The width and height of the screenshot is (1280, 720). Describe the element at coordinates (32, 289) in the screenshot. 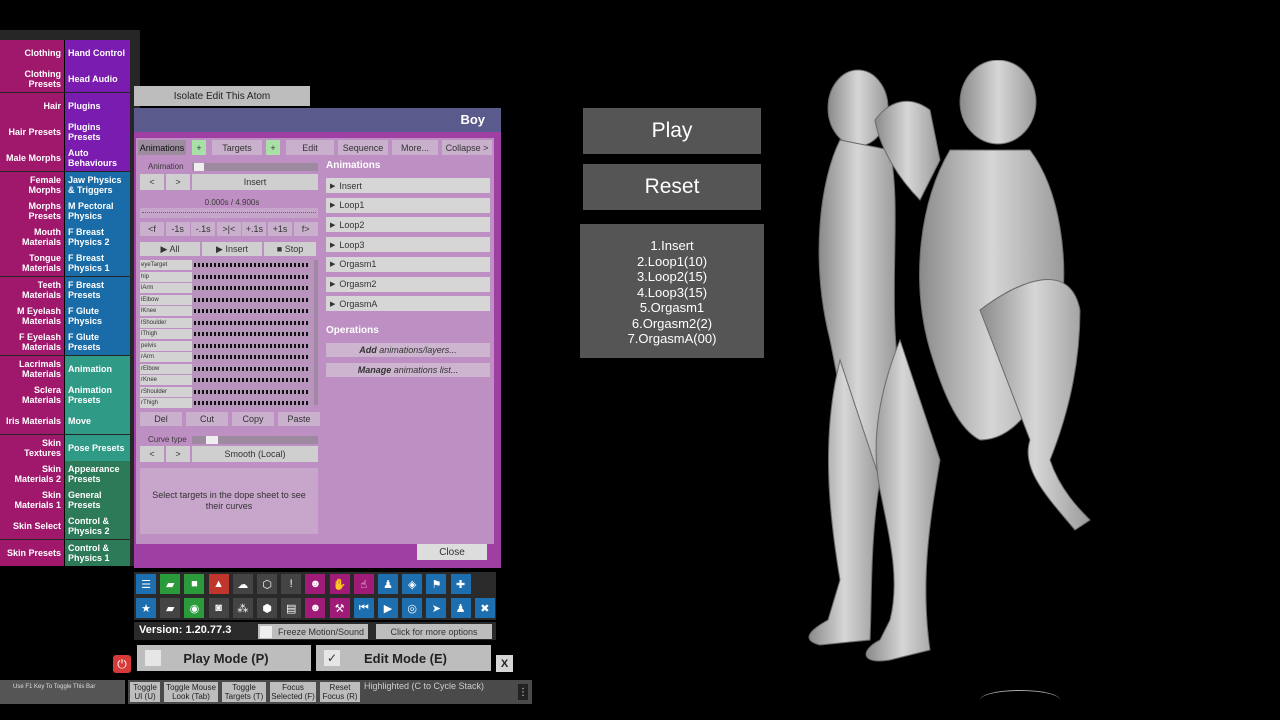

I see `menu-item-left: Teeth Materials` at that location.